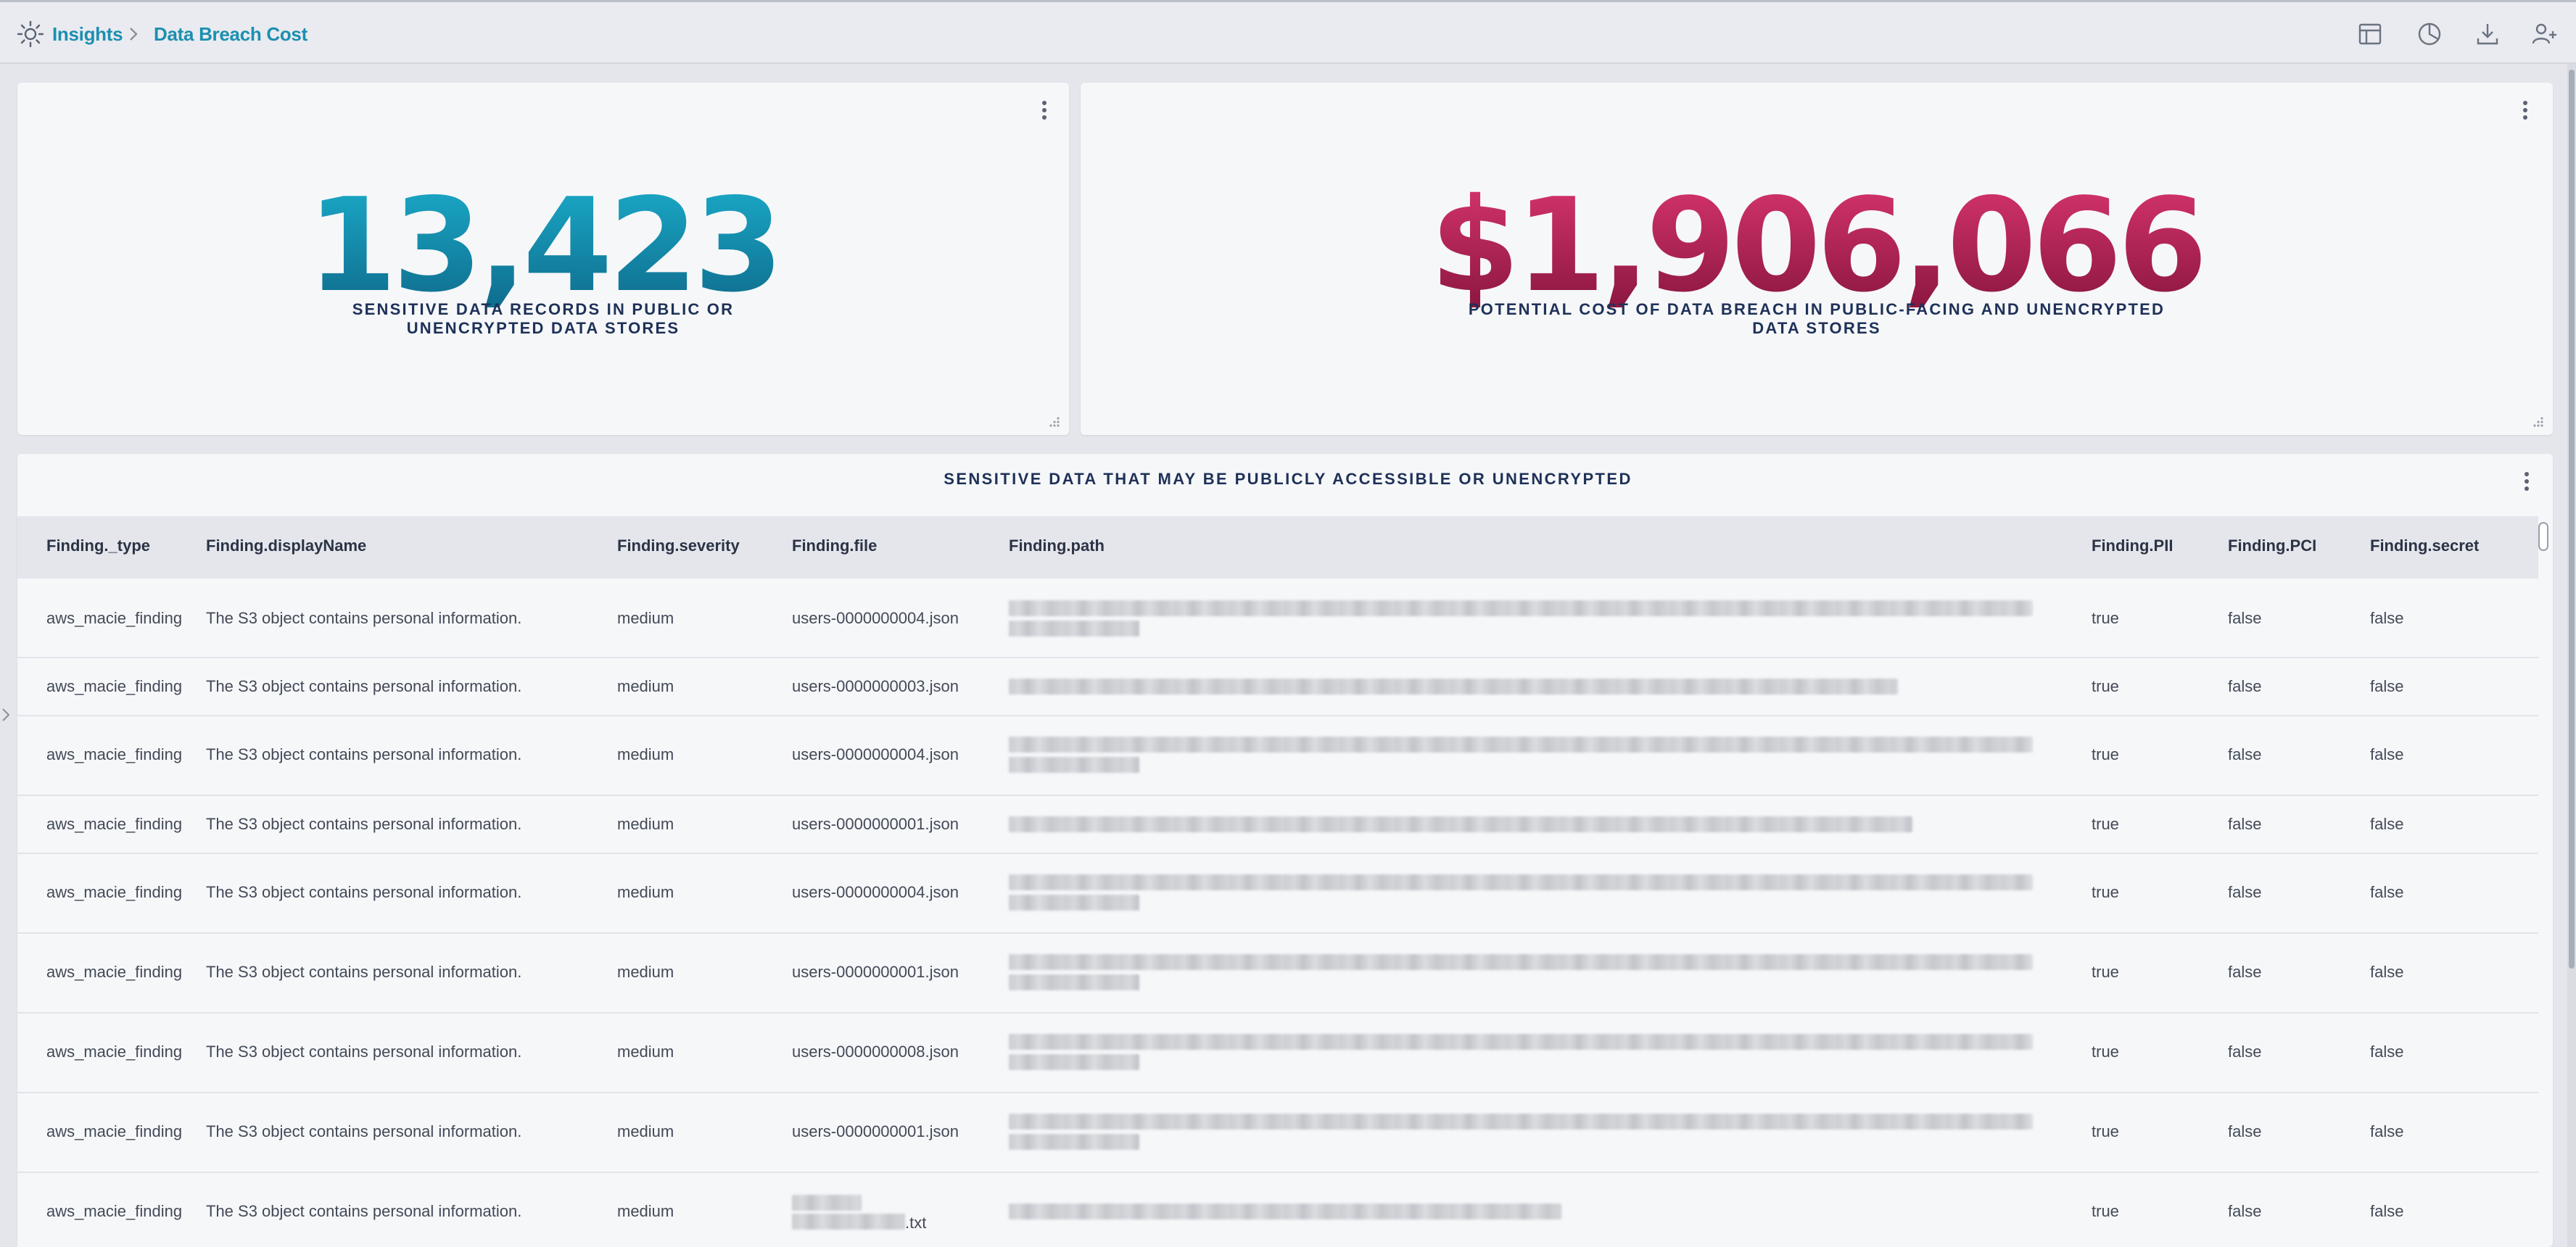 Image resolution: width=2576 pixels, height=1247 pixels. Describe the element at coordinates (6, 715) in the screenshot. I see `expand-sidebar-icon` at that location.